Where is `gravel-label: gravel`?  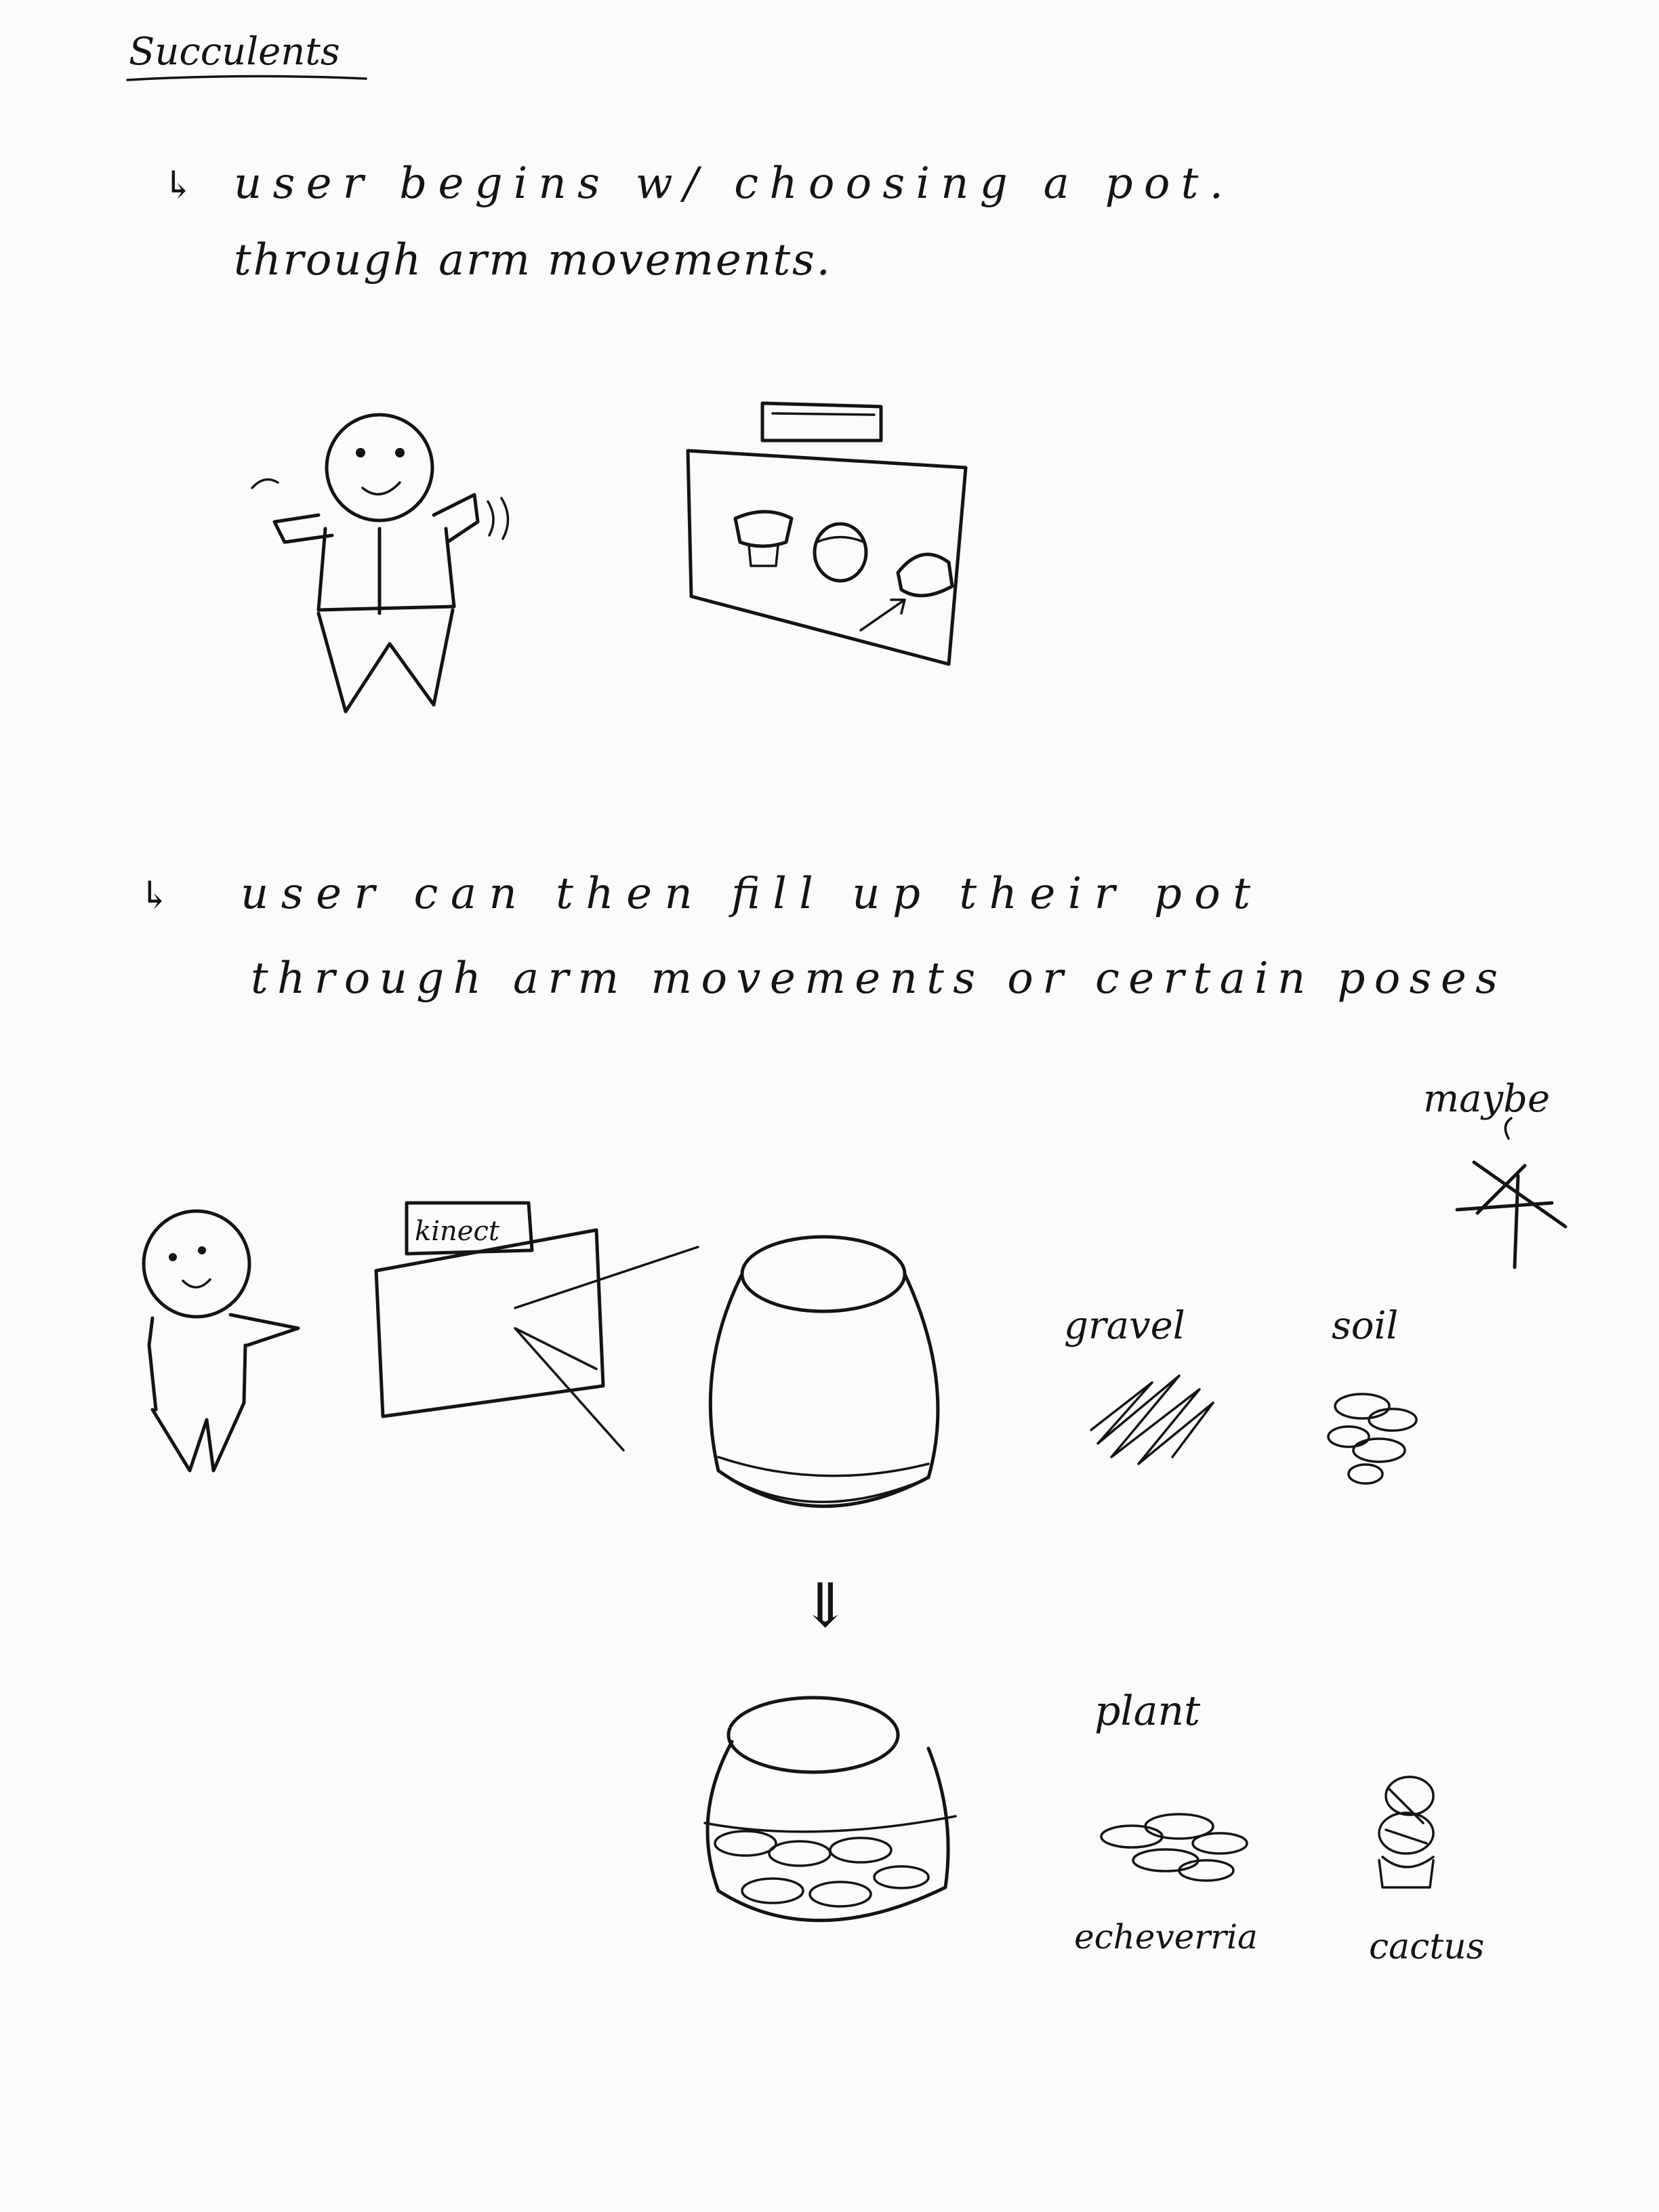 gravel-label: gravel is located at coordinates (1124, 1326).